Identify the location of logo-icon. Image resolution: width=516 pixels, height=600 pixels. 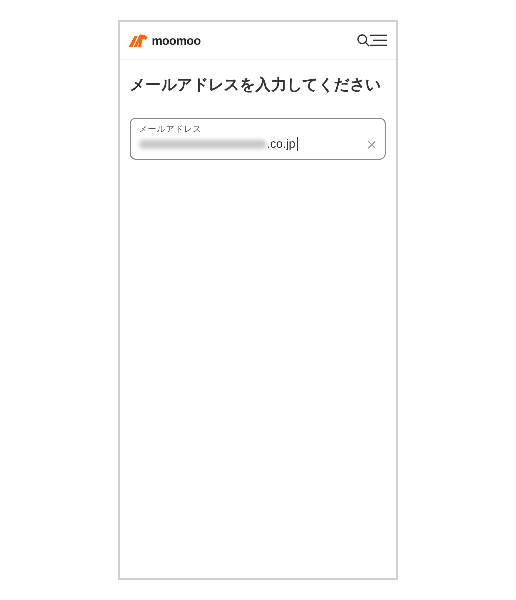
(139, 40).